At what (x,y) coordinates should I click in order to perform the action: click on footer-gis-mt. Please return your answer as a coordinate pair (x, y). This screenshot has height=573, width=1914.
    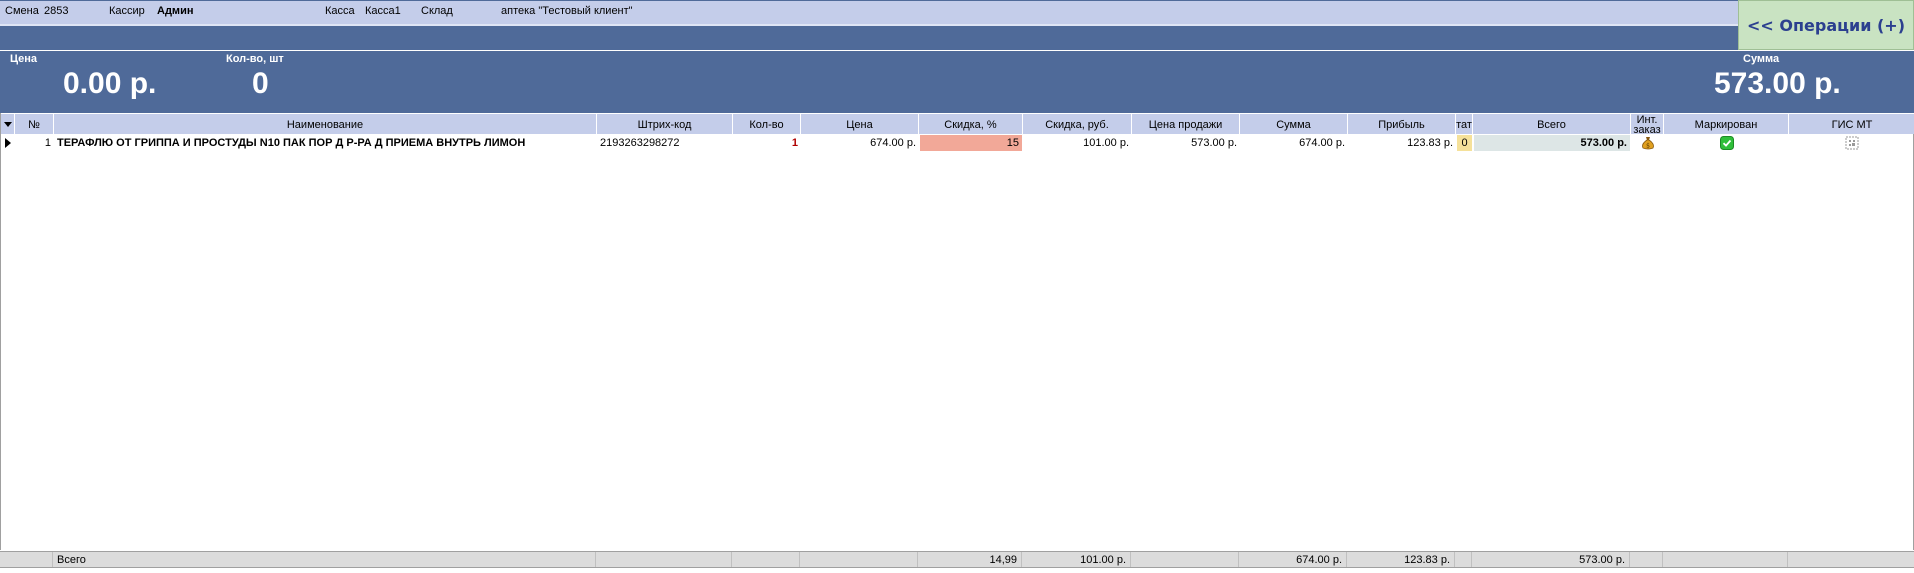
    Looking at the image, I should click on (1851, 559).